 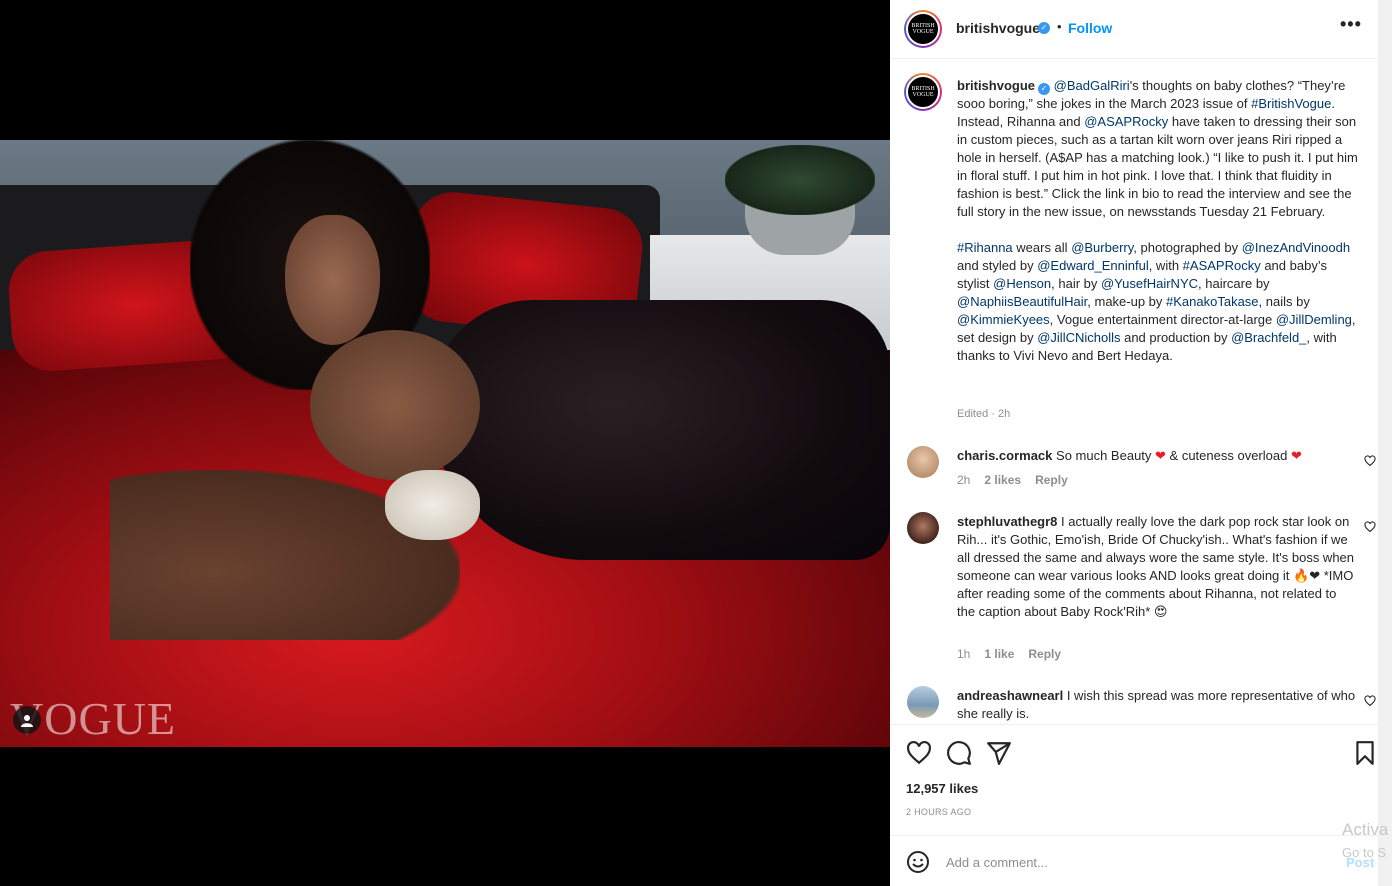 I want to click on caption-text-segment: , make-up by, so click(x=1127, y=301).